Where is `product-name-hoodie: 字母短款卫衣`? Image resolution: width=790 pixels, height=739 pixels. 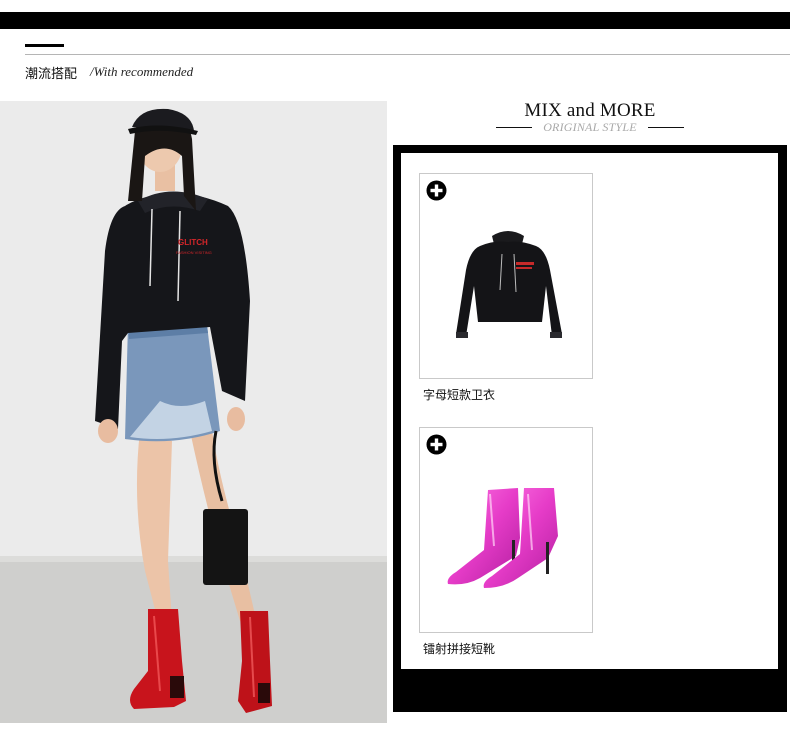 product-name-hoodie: 字母短款卫衣 is located at coordinates (459, 394).